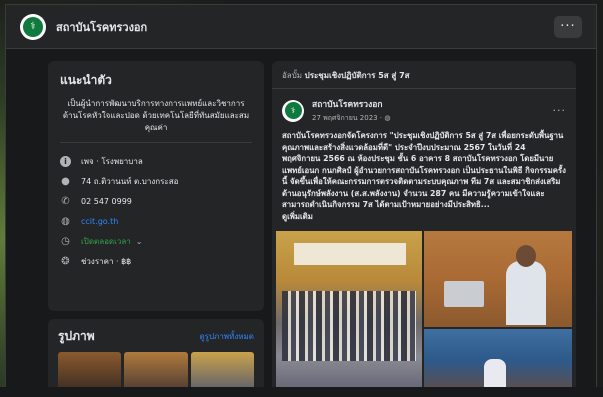  I want to click on photos-title: รูปภาพ, so click(76, 336).